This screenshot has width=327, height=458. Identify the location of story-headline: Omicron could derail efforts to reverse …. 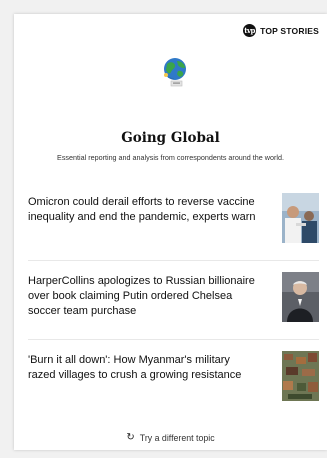
(143, 210).